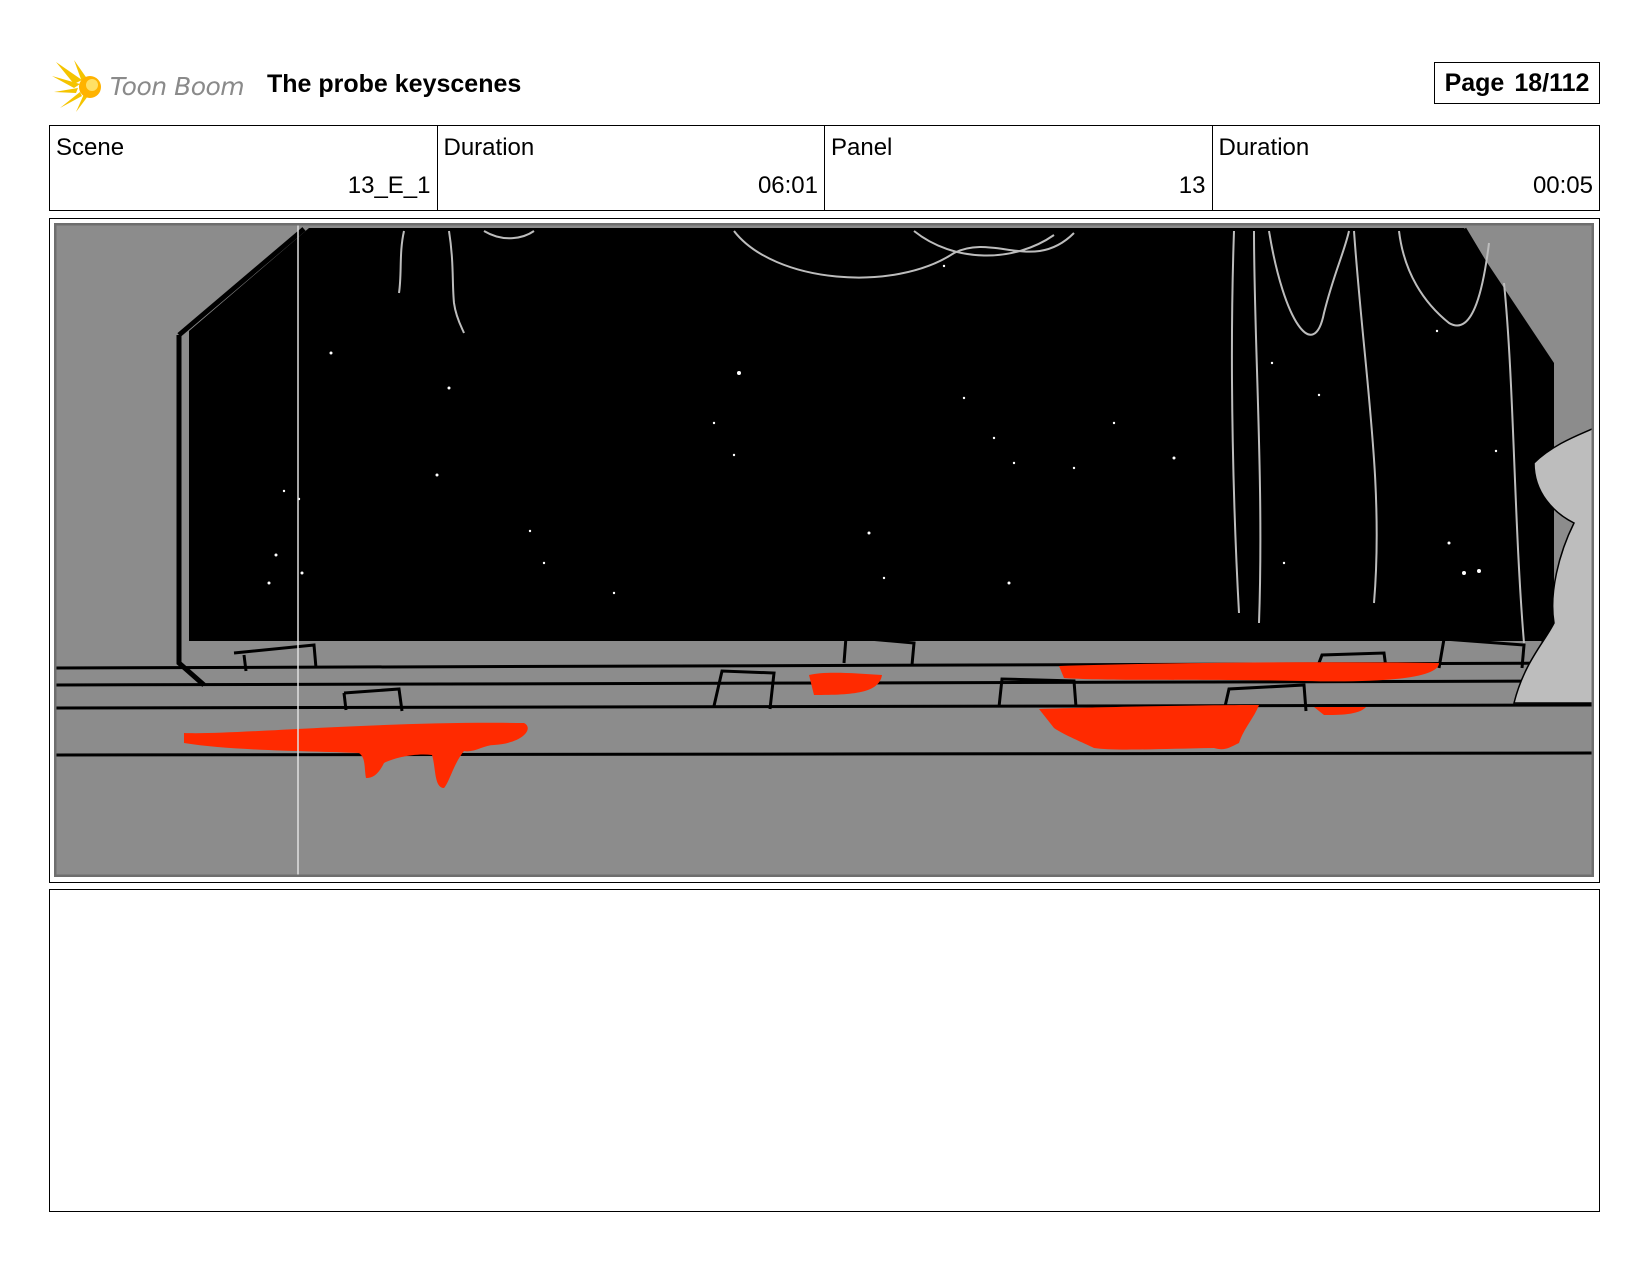  I want to click on page-number: 18/112, so click(1552, 82).